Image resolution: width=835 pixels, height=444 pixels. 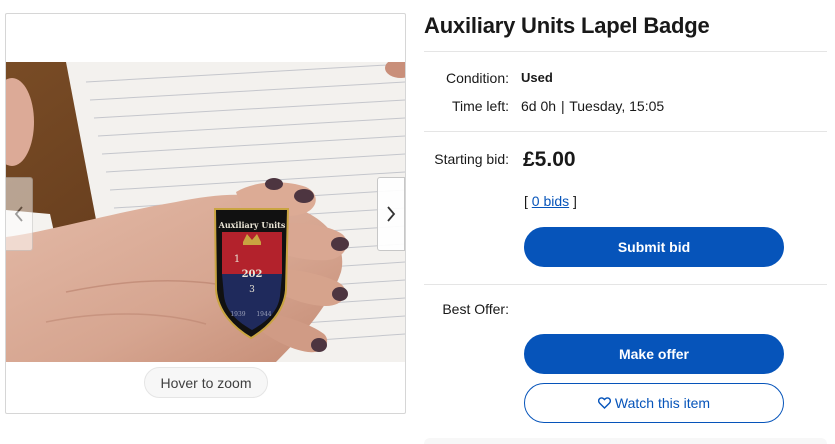 What do you see at coordinates (654, 247) in the screenshot?
I see `submit-bid-button: Submit bid` at bounding box center [654, 247].